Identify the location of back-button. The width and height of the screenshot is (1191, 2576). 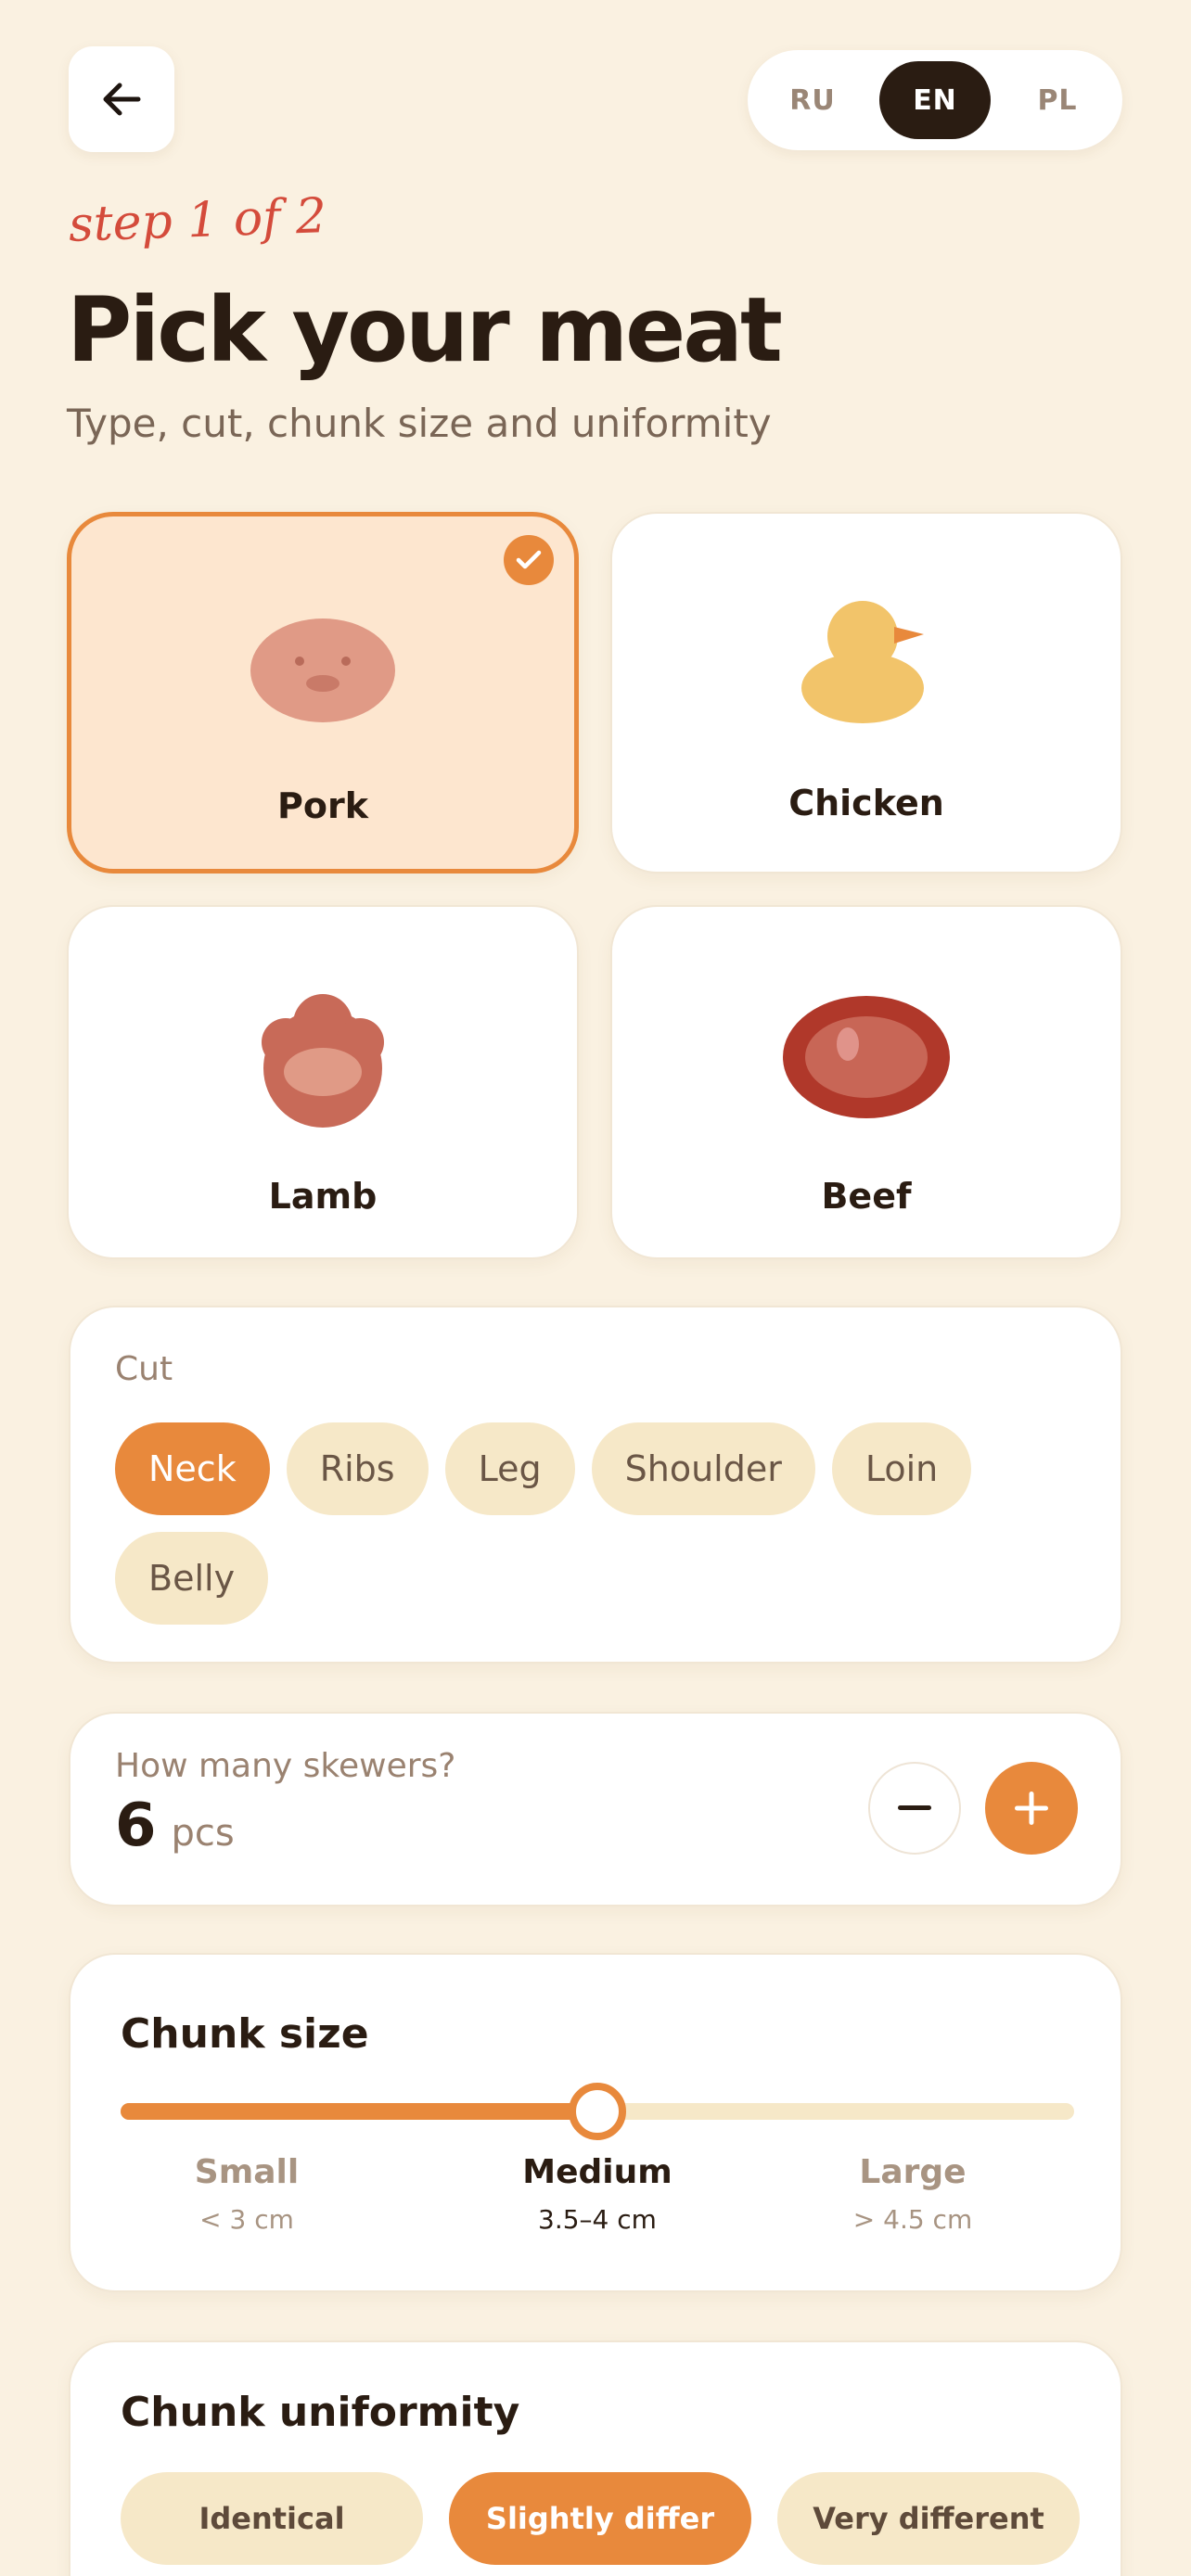
(121, 99).